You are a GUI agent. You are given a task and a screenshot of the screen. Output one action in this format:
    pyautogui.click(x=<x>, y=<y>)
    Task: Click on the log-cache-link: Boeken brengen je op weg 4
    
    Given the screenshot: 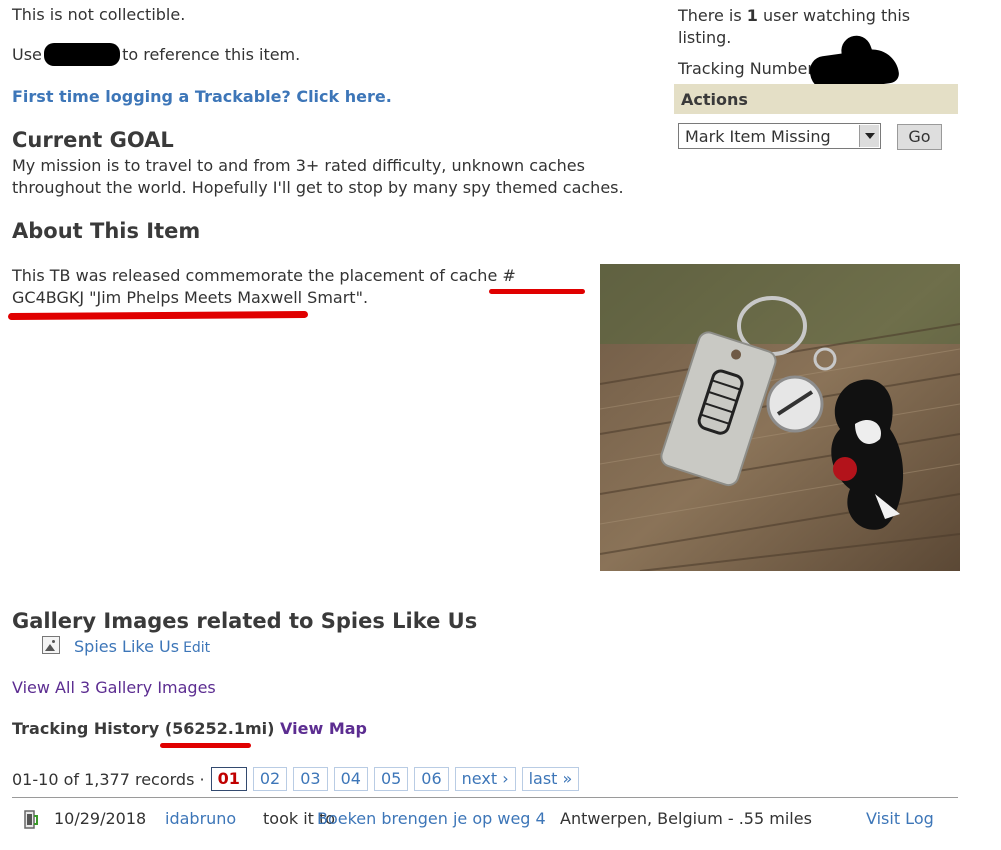 What is the action you would take?
    pyautogui.click(x=431, y=818)
    